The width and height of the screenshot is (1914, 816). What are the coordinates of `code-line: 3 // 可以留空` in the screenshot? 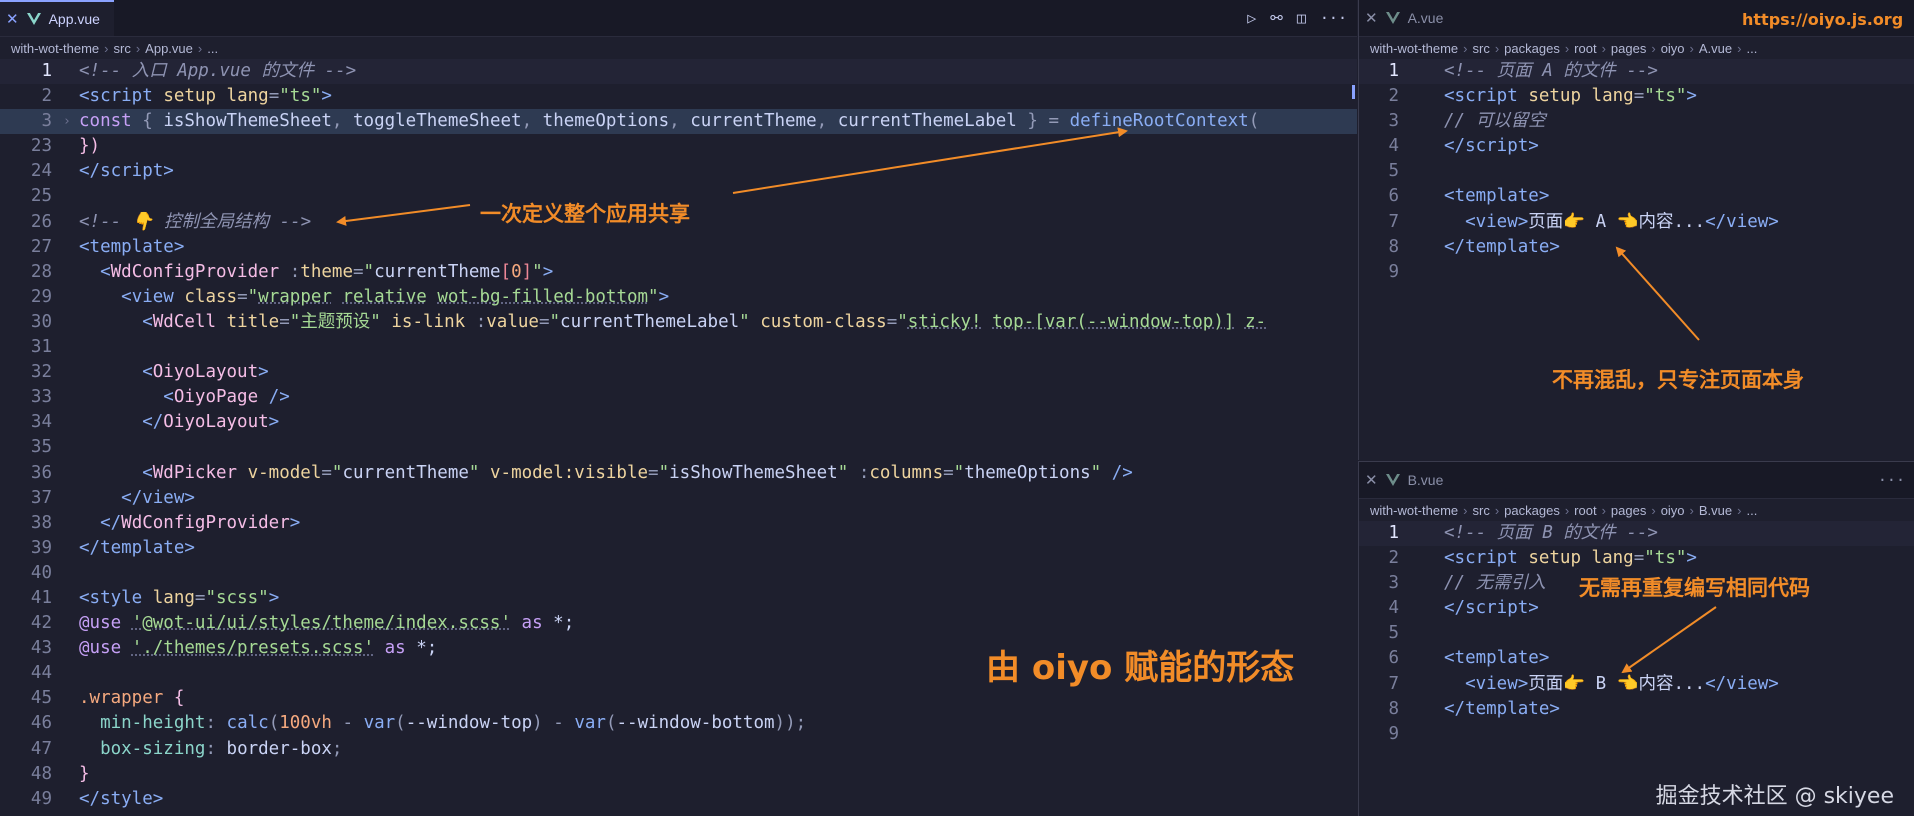 It's located at (1636, 121).